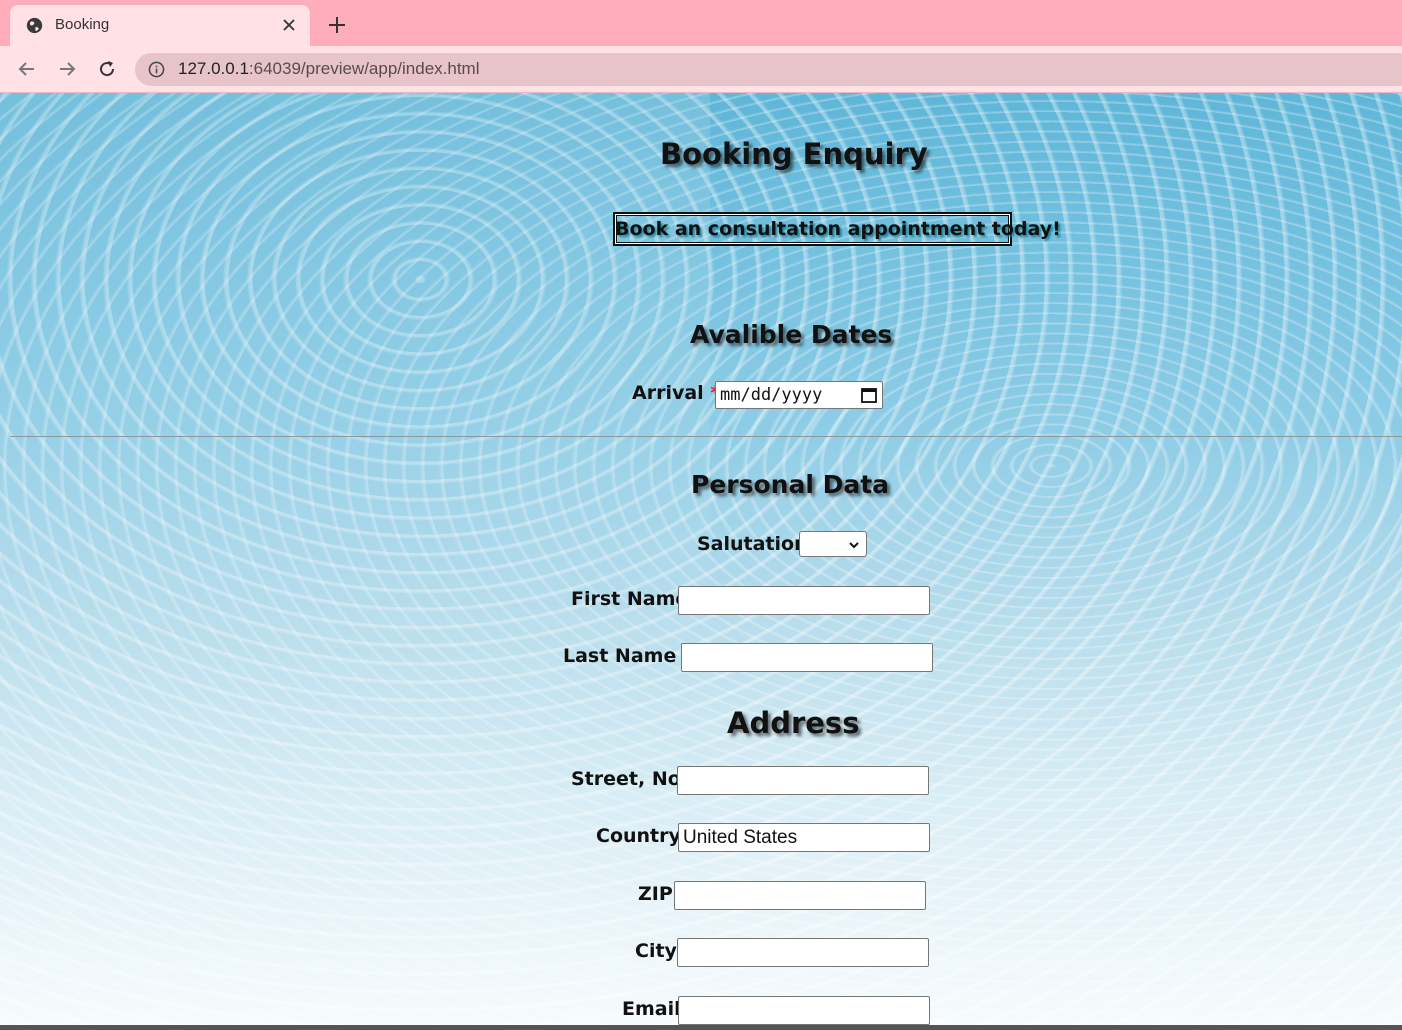  Describe the element at coordinates (34, 25) in the screenshot. I see `globe-icon` at that location.